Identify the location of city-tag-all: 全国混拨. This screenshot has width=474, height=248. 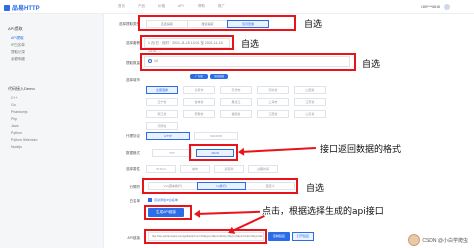
(219, 76).